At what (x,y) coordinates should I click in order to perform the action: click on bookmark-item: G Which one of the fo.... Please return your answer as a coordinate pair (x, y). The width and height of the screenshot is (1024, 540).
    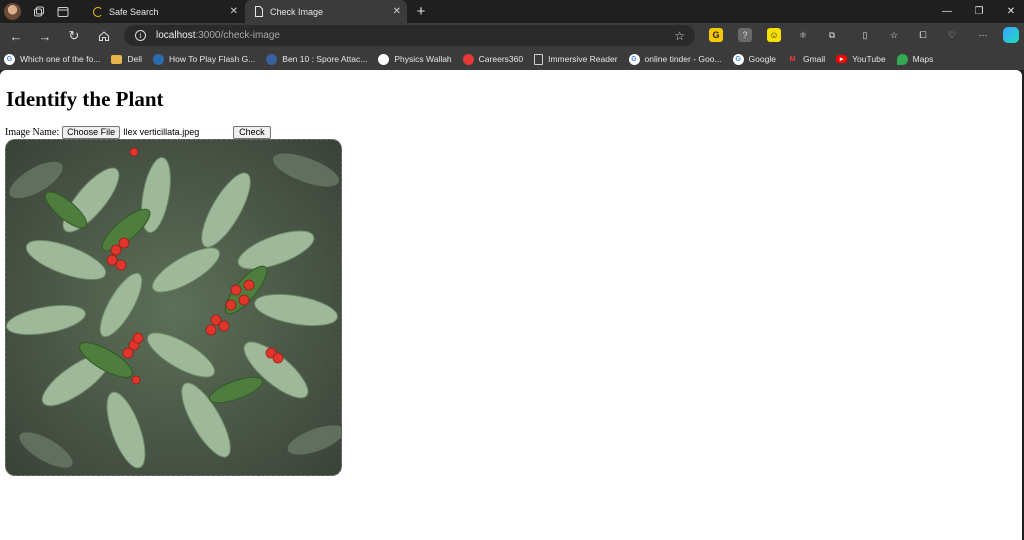
    Looking at the image, I should click on (52, 59).